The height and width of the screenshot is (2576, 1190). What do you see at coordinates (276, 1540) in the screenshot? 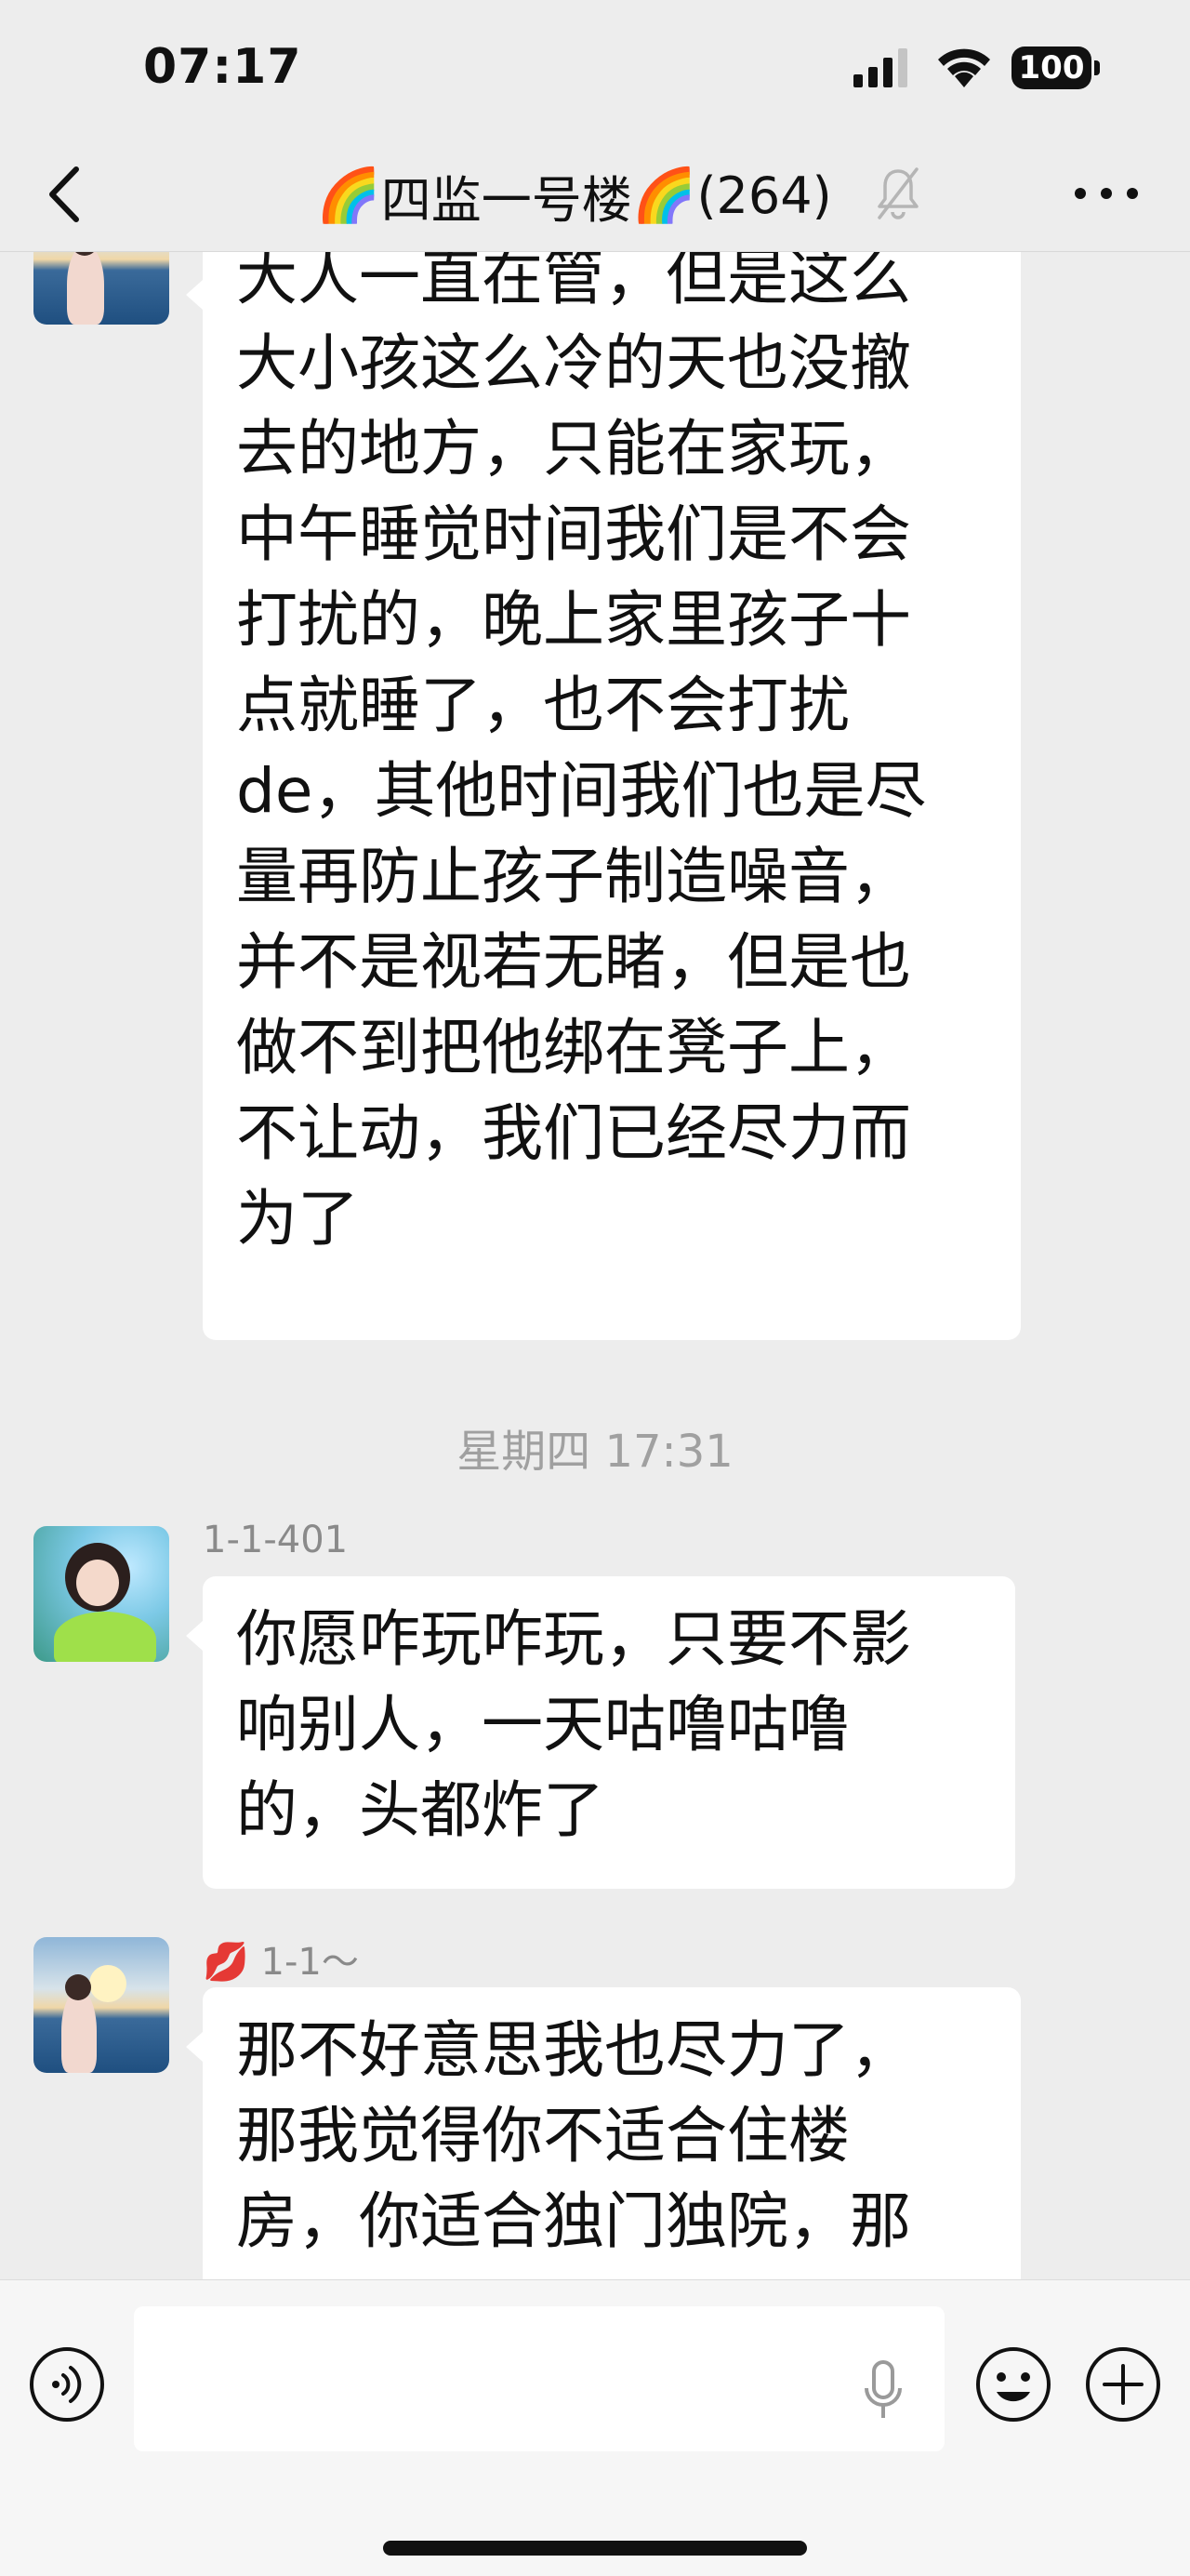
I see `sender-name: 1-1-401` at bounding box center [276, 1540].